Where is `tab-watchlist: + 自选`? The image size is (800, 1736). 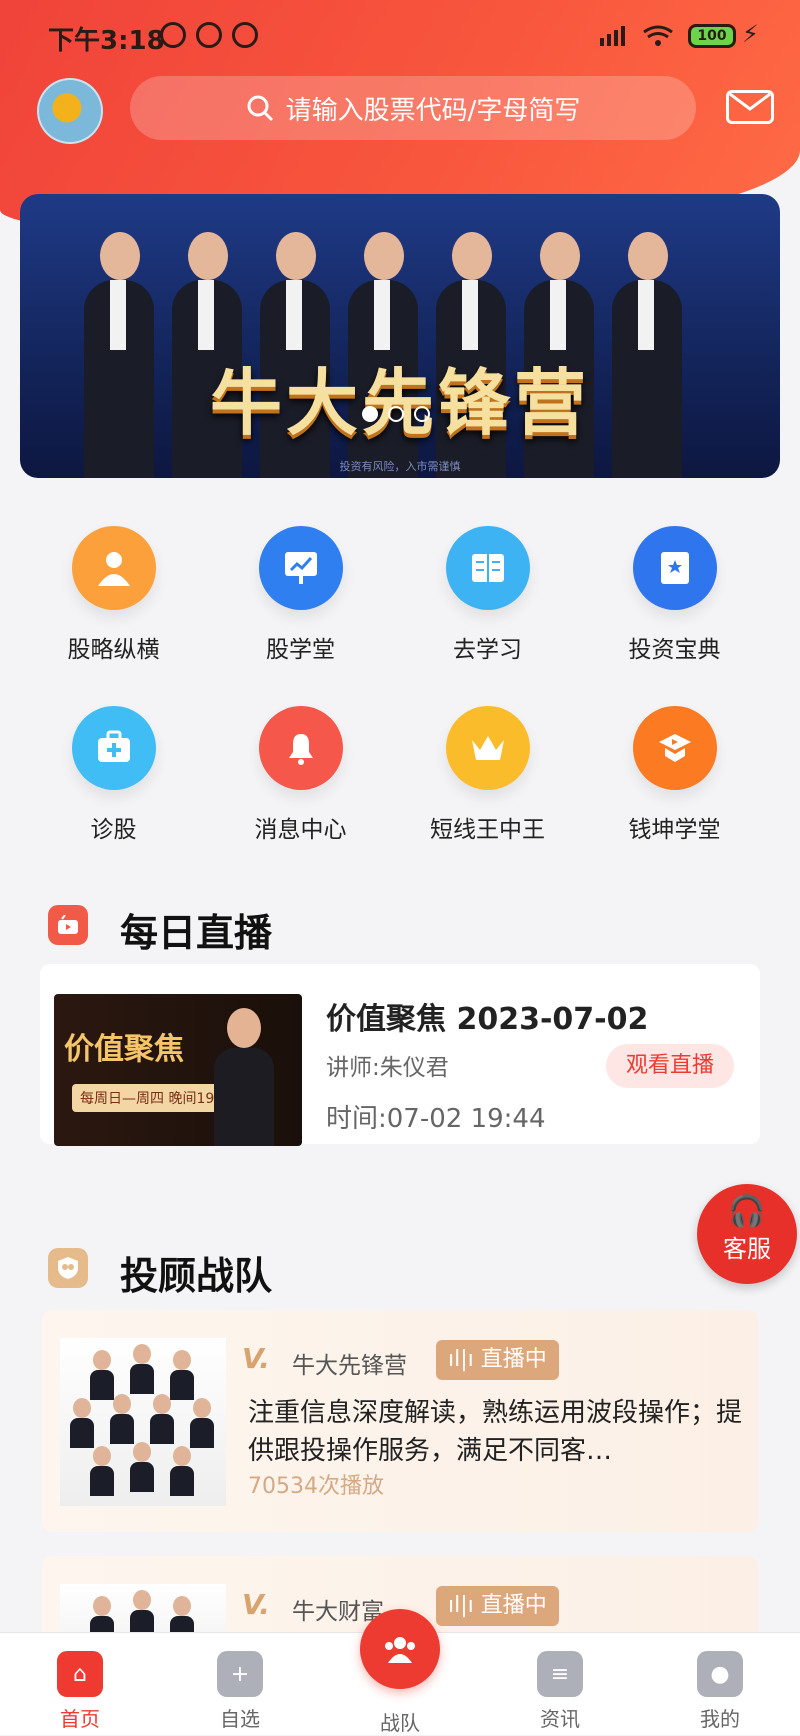 tab-watchlist: + 自选 is located at coordinates (240, 1682).